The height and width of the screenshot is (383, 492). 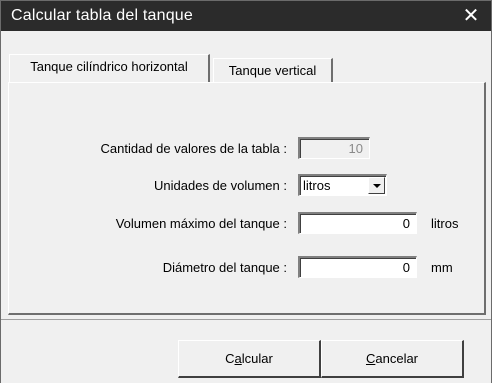 What do you see at coordinates (102, 15) in the screenshot?
I see `window-title: Calcular tabla del tanque` at bounding box center [102, 15].